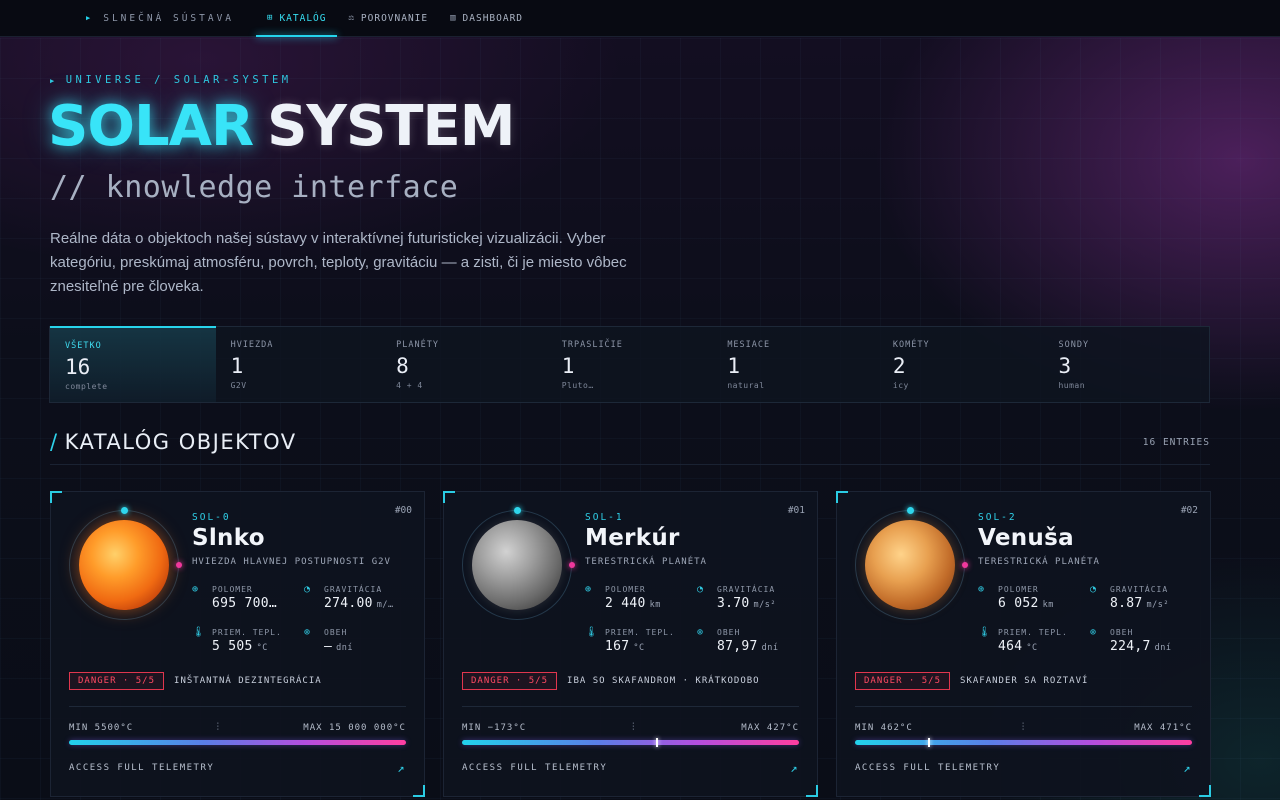 This screenshot has width=1280, height=800. Describe the element at coordinates (493, 18) in the screenshot. I see `nav-tab-label: DASHBOARD` at that location.